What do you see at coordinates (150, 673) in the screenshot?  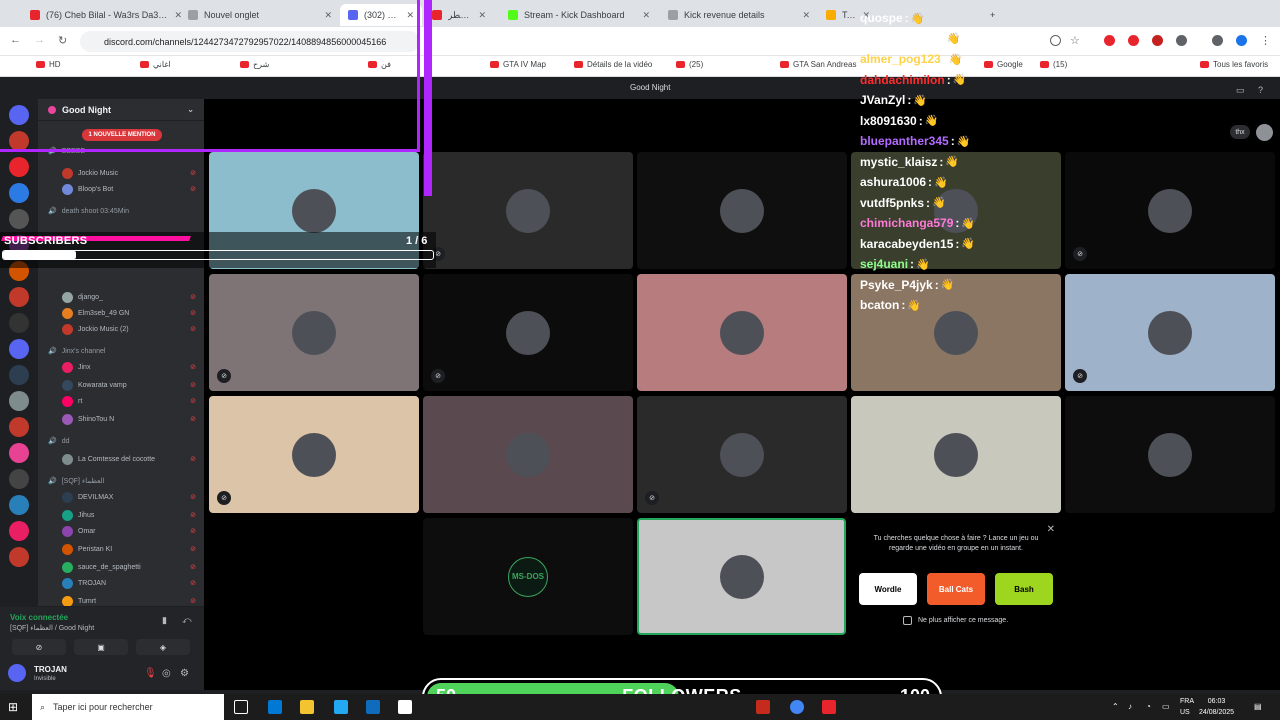 I see `mute-mic-icon: 🎙` at bounding box center [150, 673].